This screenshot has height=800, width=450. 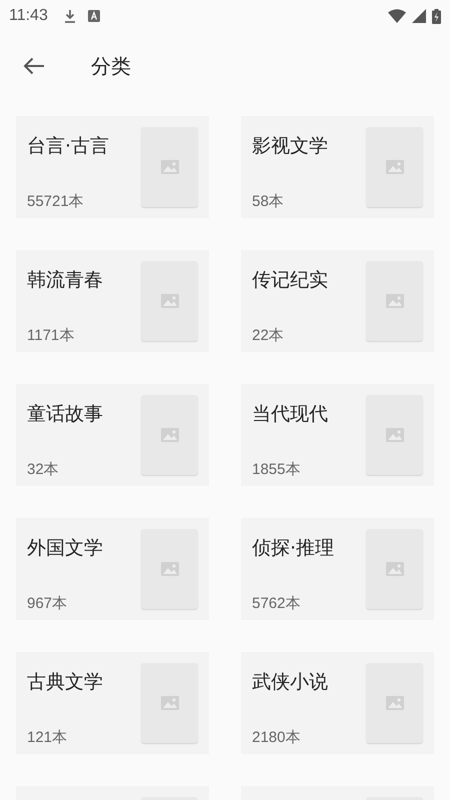 What do you see at coordinates (290, 414) in the screenshot?
I see `category-title: 当代现代` at bounding box center [290, 414].